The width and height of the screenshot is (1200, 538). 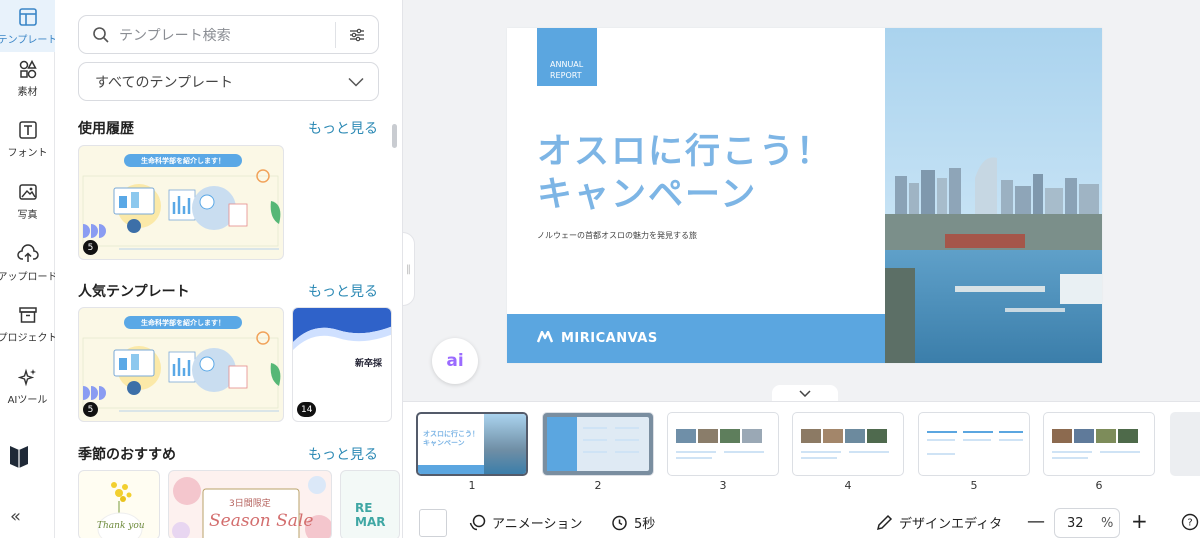 What do you see at coordinates (472, 444) in the screenshot?
I see `page-thumbnail-1: オスロに行こう！ キャンペーン` at bounding box center [472, 444].